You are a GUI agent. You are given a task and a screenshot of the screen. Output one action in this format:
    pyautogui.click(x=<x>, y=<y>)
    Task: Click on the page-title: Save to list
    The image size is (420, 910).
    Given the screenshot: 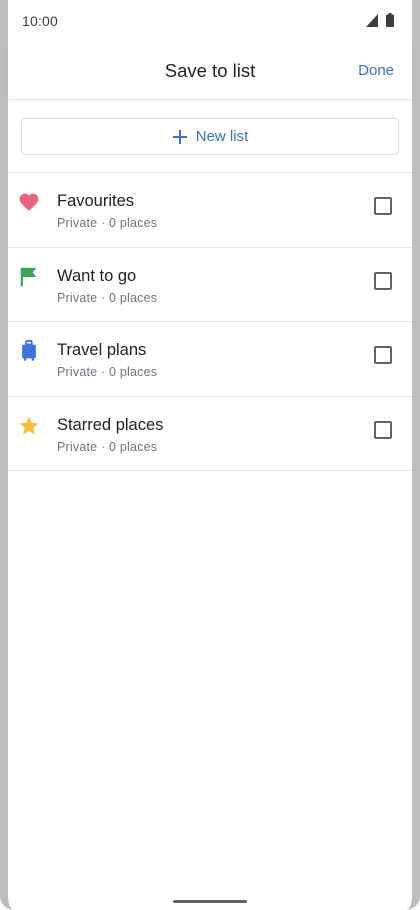 What is the action you would take?
    pyautogui.click(x=210, y=70)
    